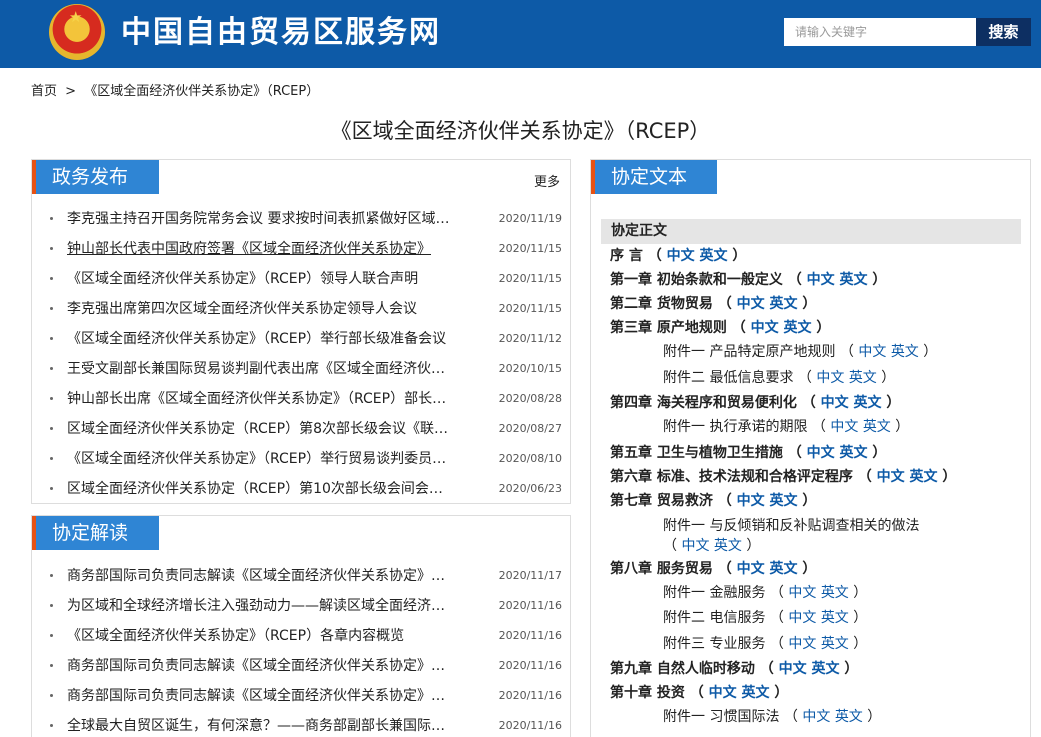  Describe the element at coordinates (661, 304) in the screenshot. I see `row-label: 第二章 货物贸易` at that location.